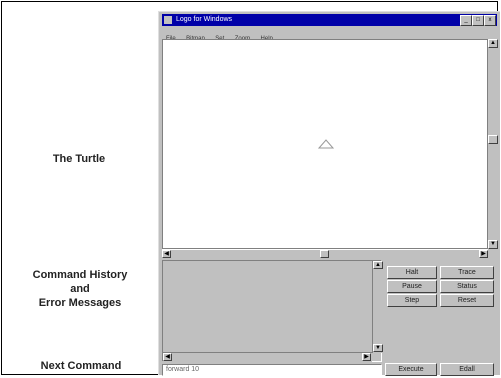 The height and width of the screenshot is (378, 501). I want to click on step-button: Step, so click(412, 300).